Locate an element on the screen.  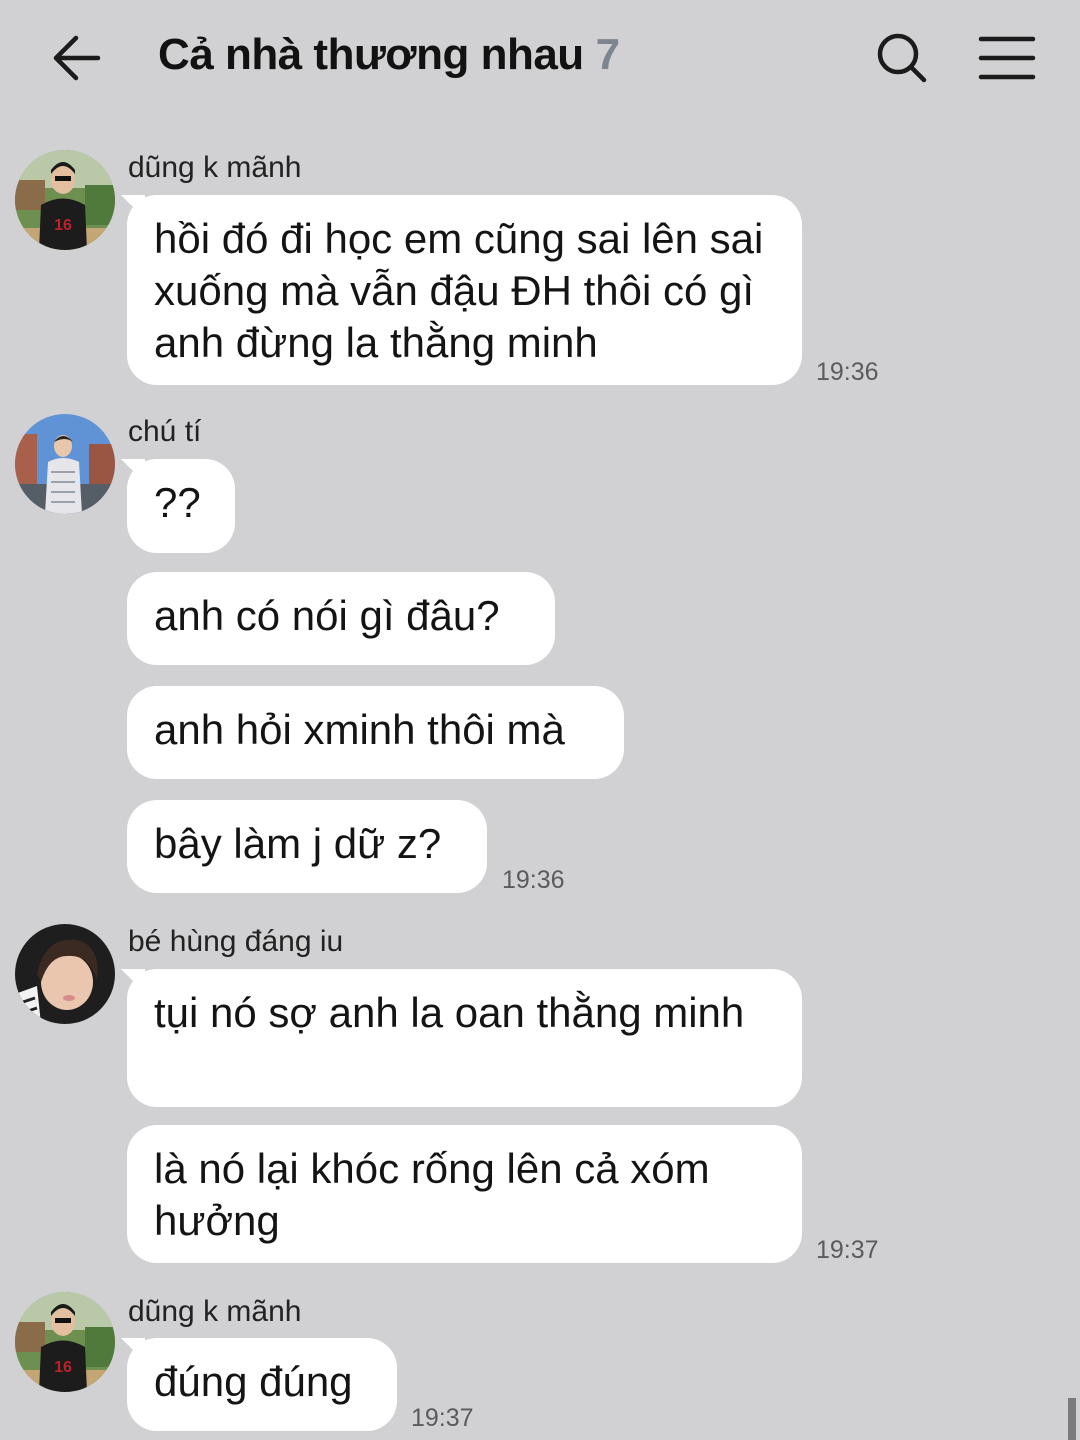
back-button is located at coordinates (76, 58).